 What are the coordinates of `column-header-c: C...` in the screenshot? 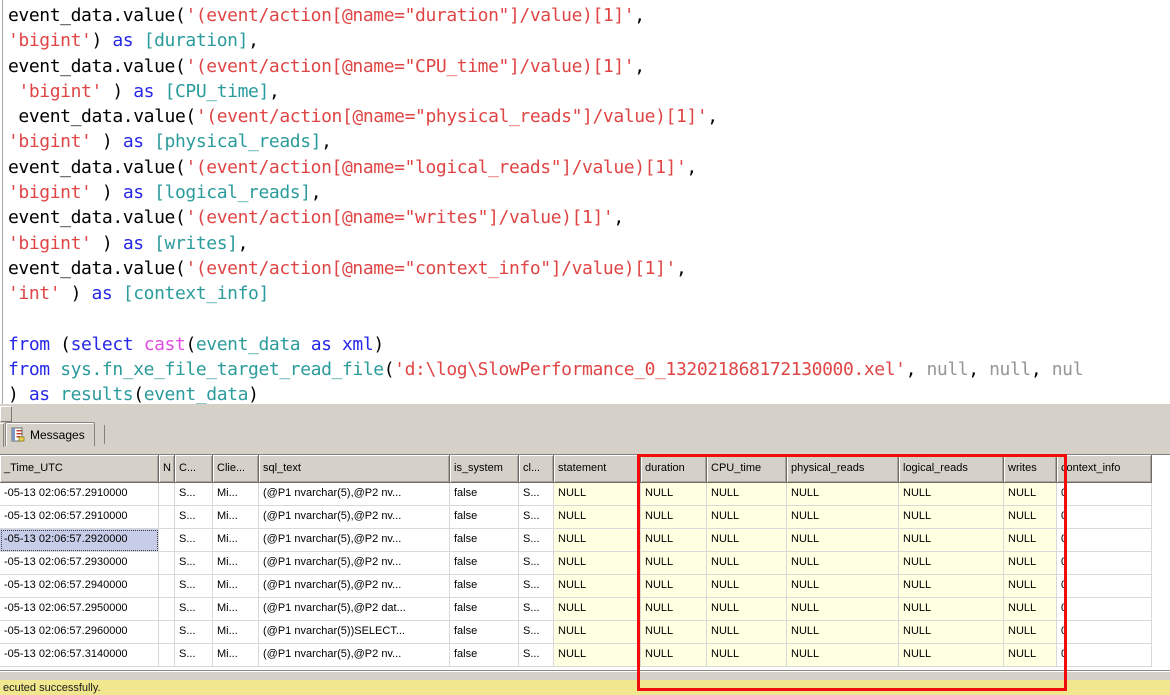 It's located at (194, 469).